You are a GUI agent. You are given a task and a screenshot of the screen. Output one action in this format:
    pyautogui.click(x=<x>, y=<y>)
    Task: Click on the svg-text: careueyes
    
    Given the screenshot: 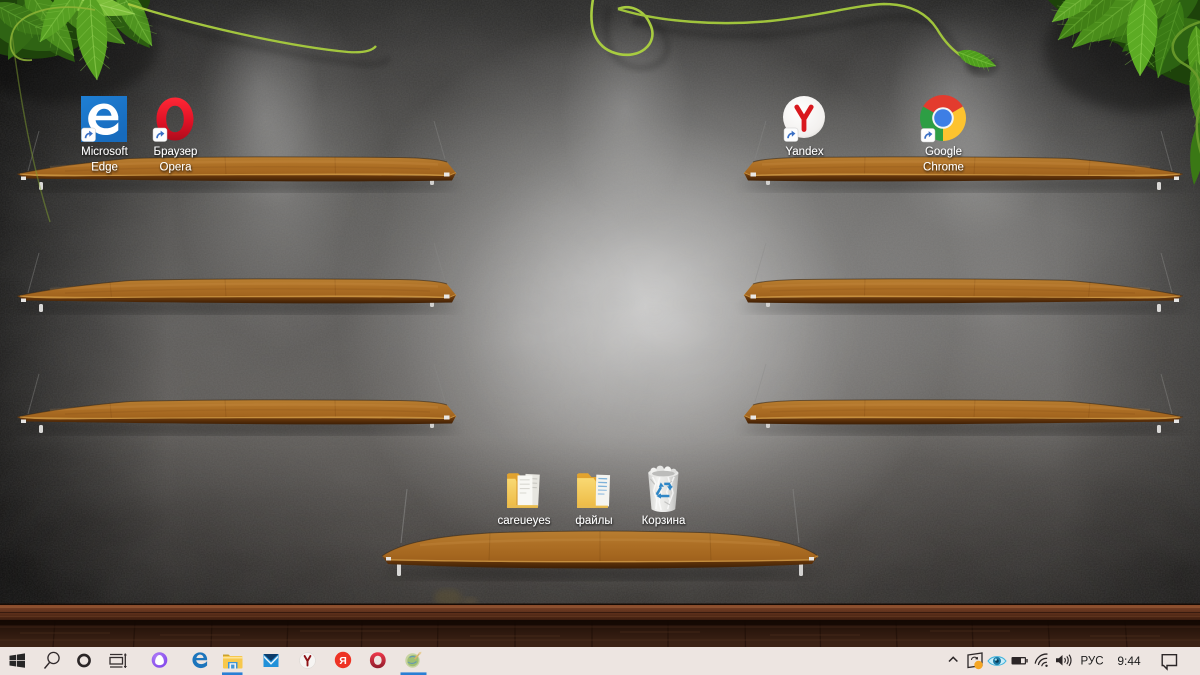 What is the action you would take?
    pyautogui.click(x=523, y=521)
    